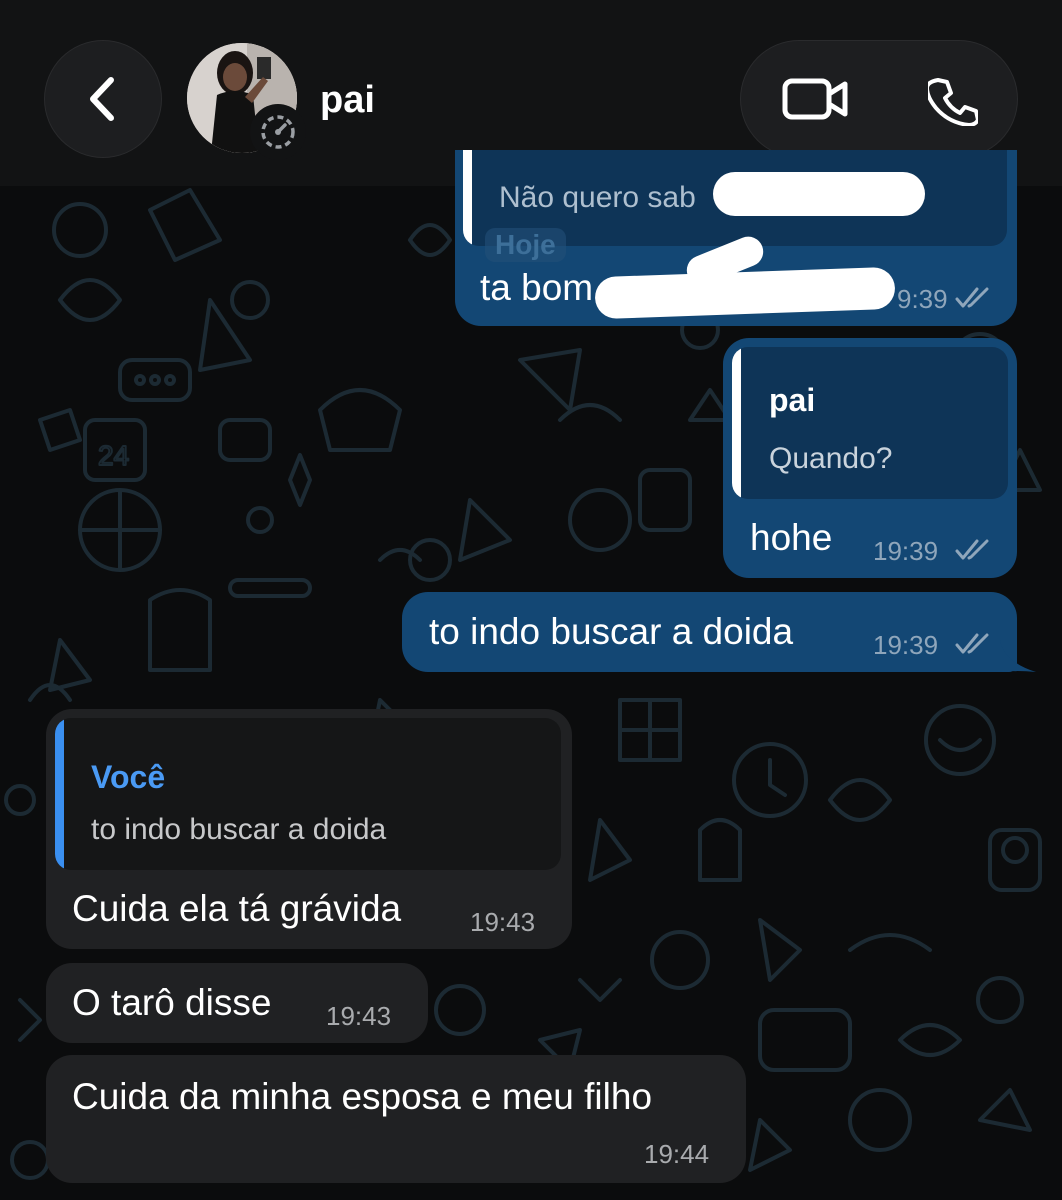 The height and width of the screenshot is (1200, 1062). Describe the element at coordinates (831, 458) in the screenshot. I see `quote-text: Quando?` at that location.